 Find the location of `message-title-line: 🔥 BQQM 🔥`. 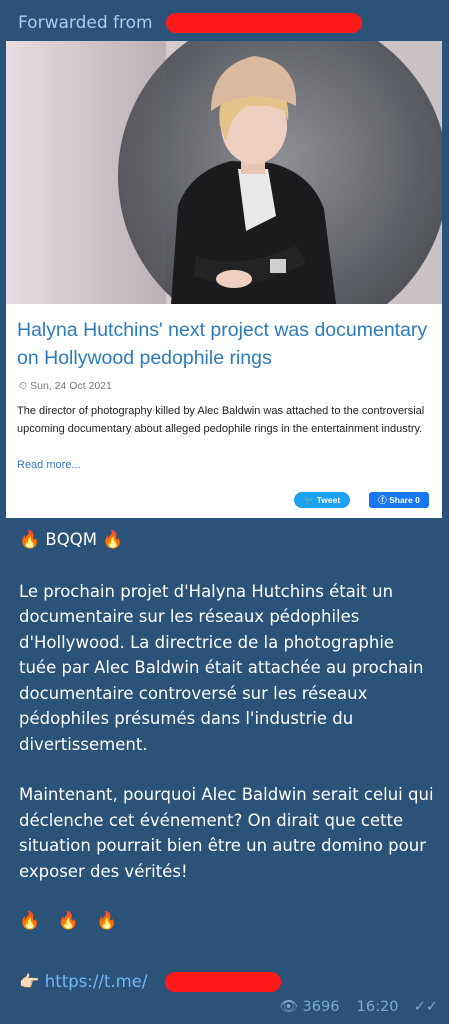

message-title-line: 🔥 BQQM 🔥 is located at coordinates (226, 540).